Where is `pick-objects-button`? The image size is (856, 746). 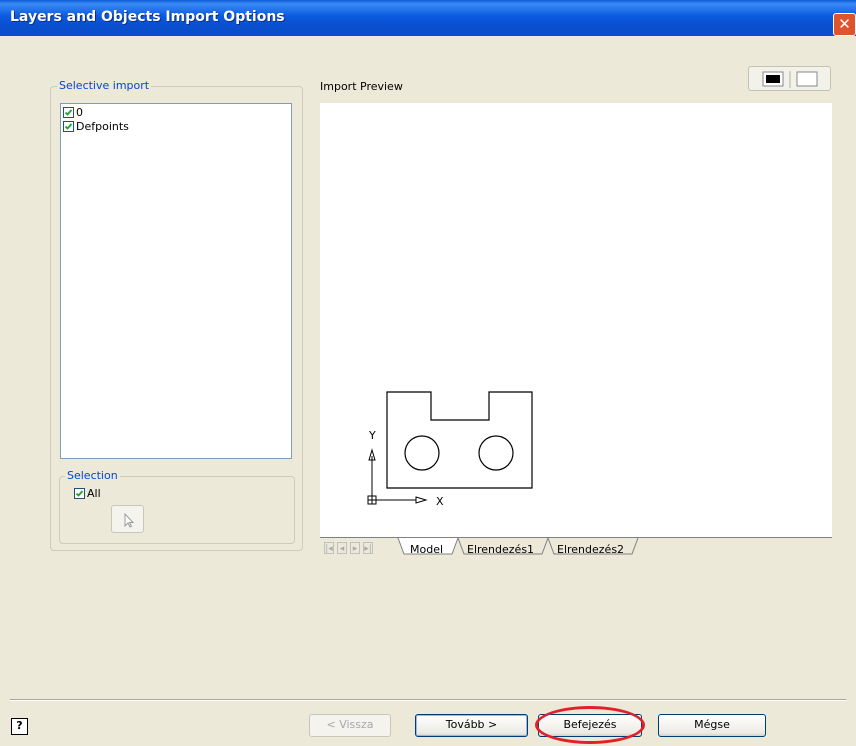
pick-objects-button is located at coordinates (127, 519).